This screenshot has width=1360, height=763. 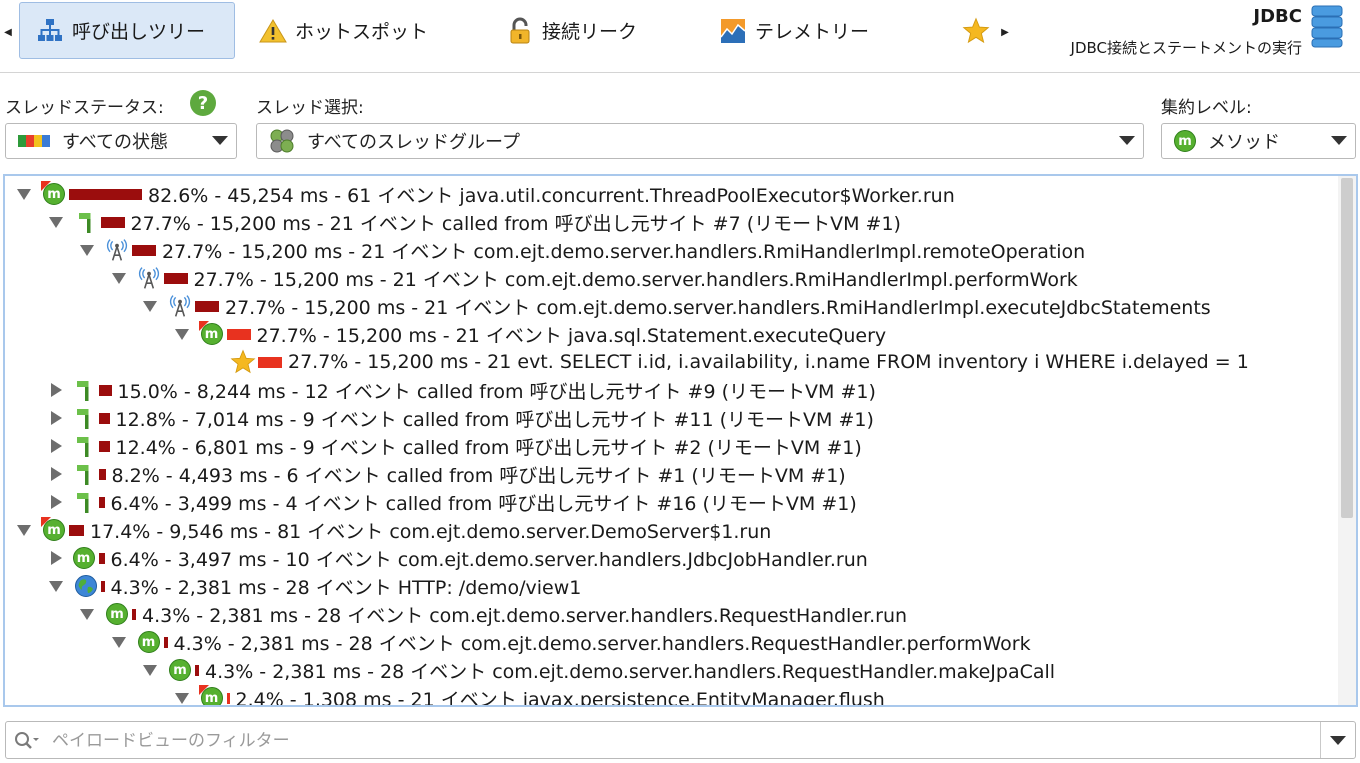 I want to click on search-icon, so click(x=28, y=743).